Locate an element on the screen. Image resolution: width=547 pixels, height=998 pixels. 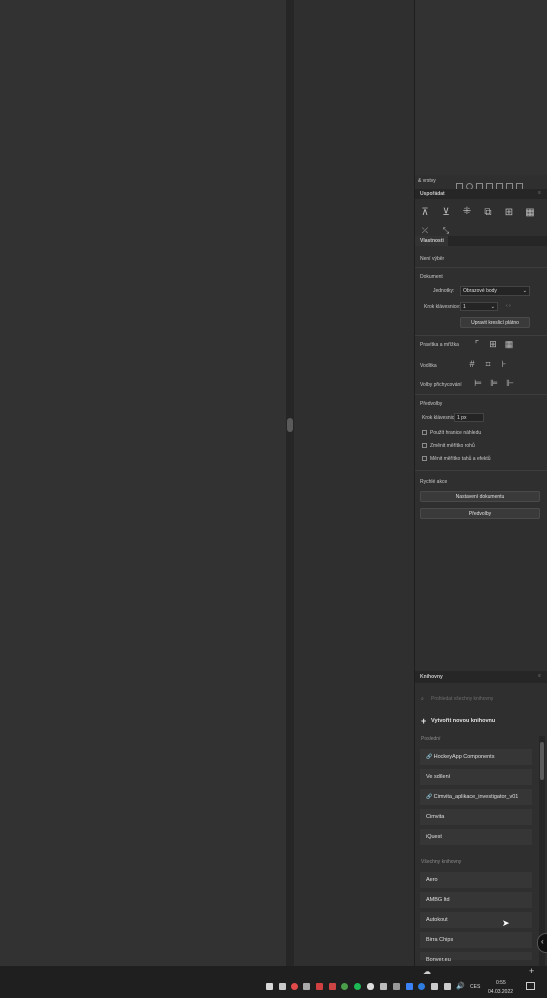
cloud-tray-icon is located at coordinates (370, 986).